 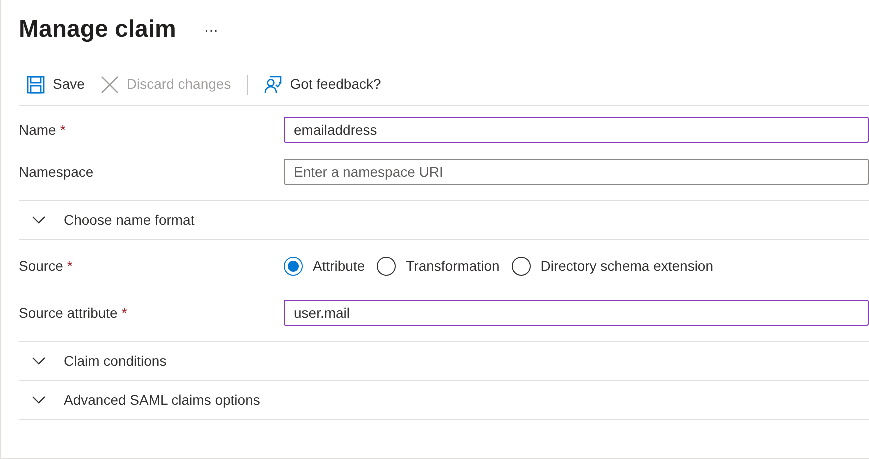 I want to click on save-button: Save, so click(x=56, y=84).